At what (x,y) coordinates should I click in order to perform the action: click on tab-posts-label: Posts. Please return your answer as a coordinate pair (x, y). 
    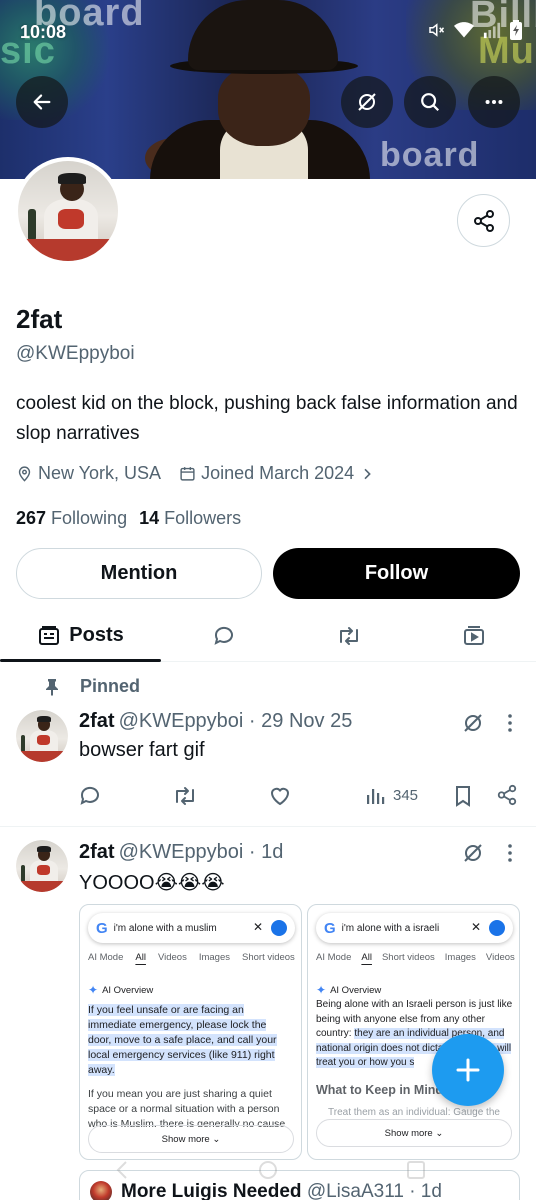
    Looking at the image, I should click on (96, 635).